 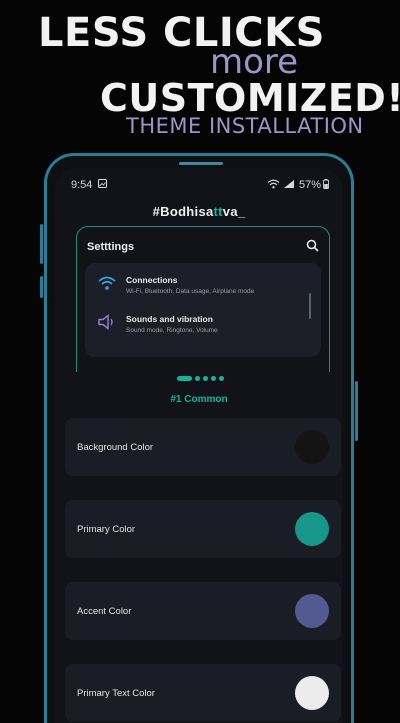 What do you see at coordinates (312, 447) in the screenshot?
I see `background-color-swatch` at bounding box center [312, 447].